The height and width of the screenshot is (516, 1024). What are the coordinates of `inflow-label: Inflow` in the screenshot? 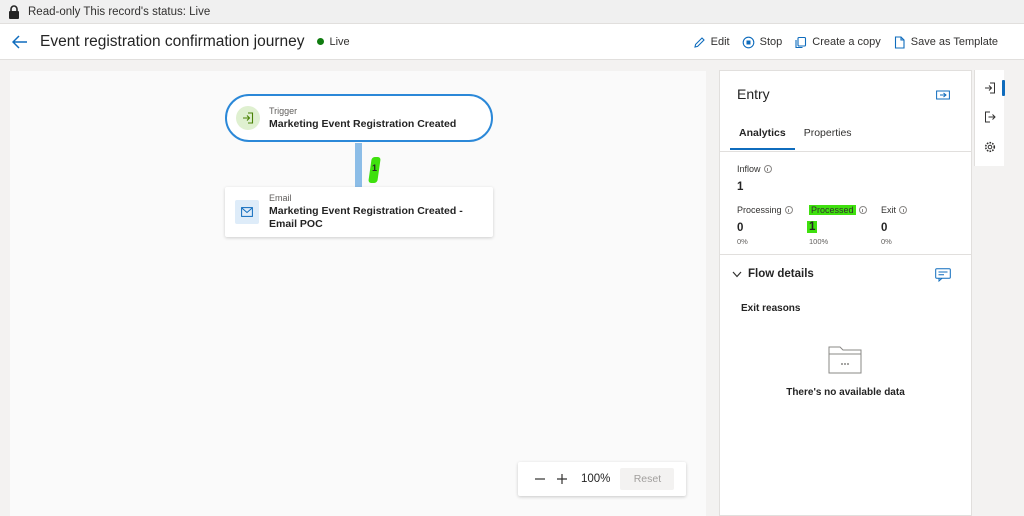 It's located at (754, 169).